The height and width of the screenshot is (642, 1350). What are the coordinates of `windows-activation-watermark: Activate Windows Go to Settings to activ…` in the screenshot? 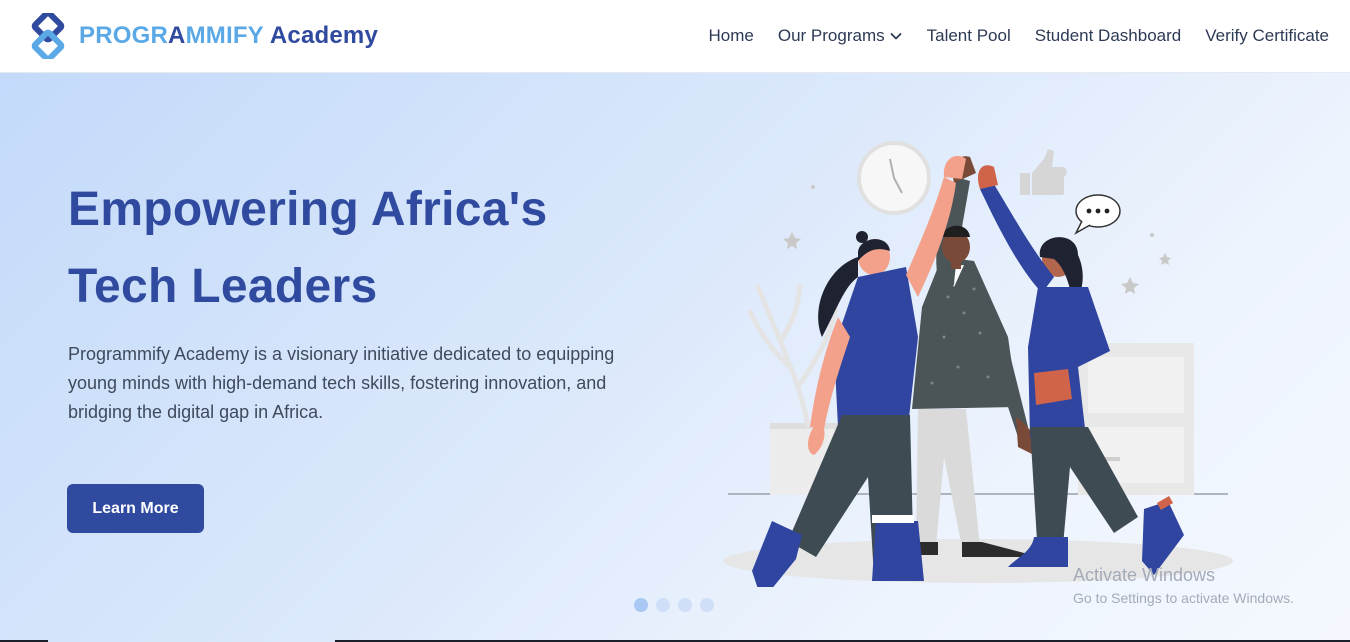 It's located at (1183, 586).